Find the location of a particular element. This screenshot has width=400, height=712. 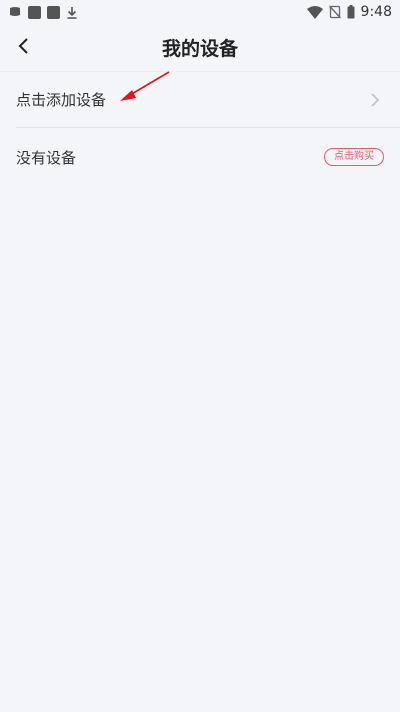

chevron-right-icon is located at coordinates (377, 99).